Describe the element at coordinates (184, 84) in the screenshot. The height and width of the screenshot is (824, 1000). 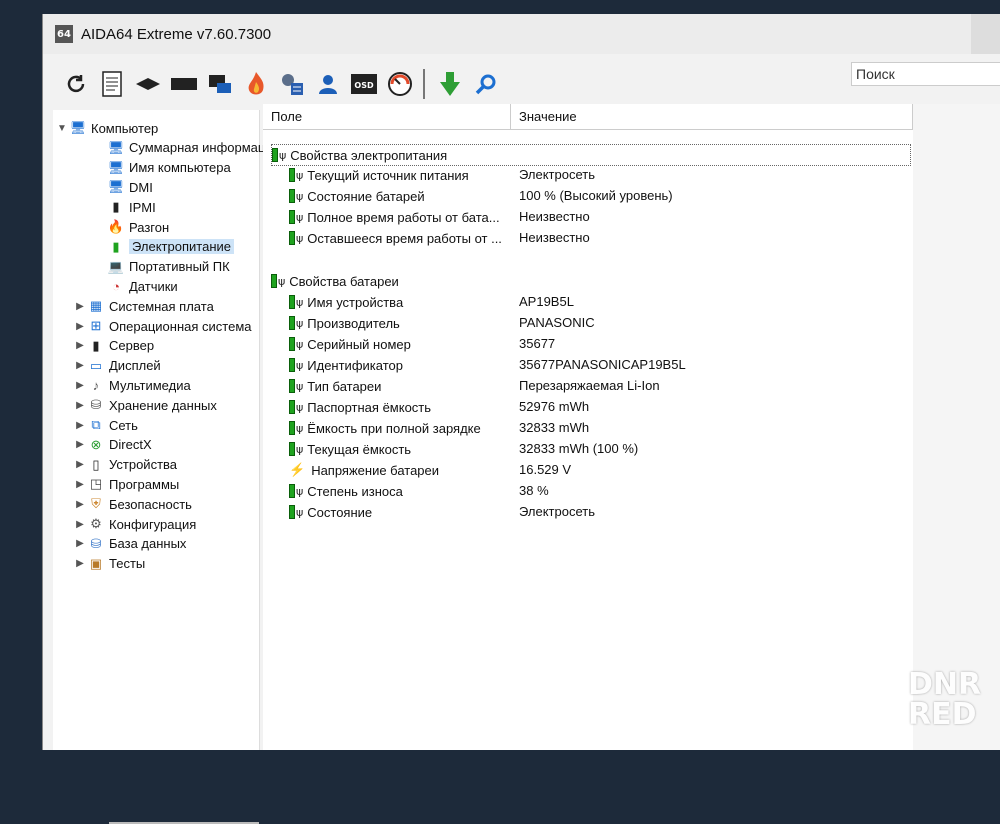
I see `memory-icon` at that location.